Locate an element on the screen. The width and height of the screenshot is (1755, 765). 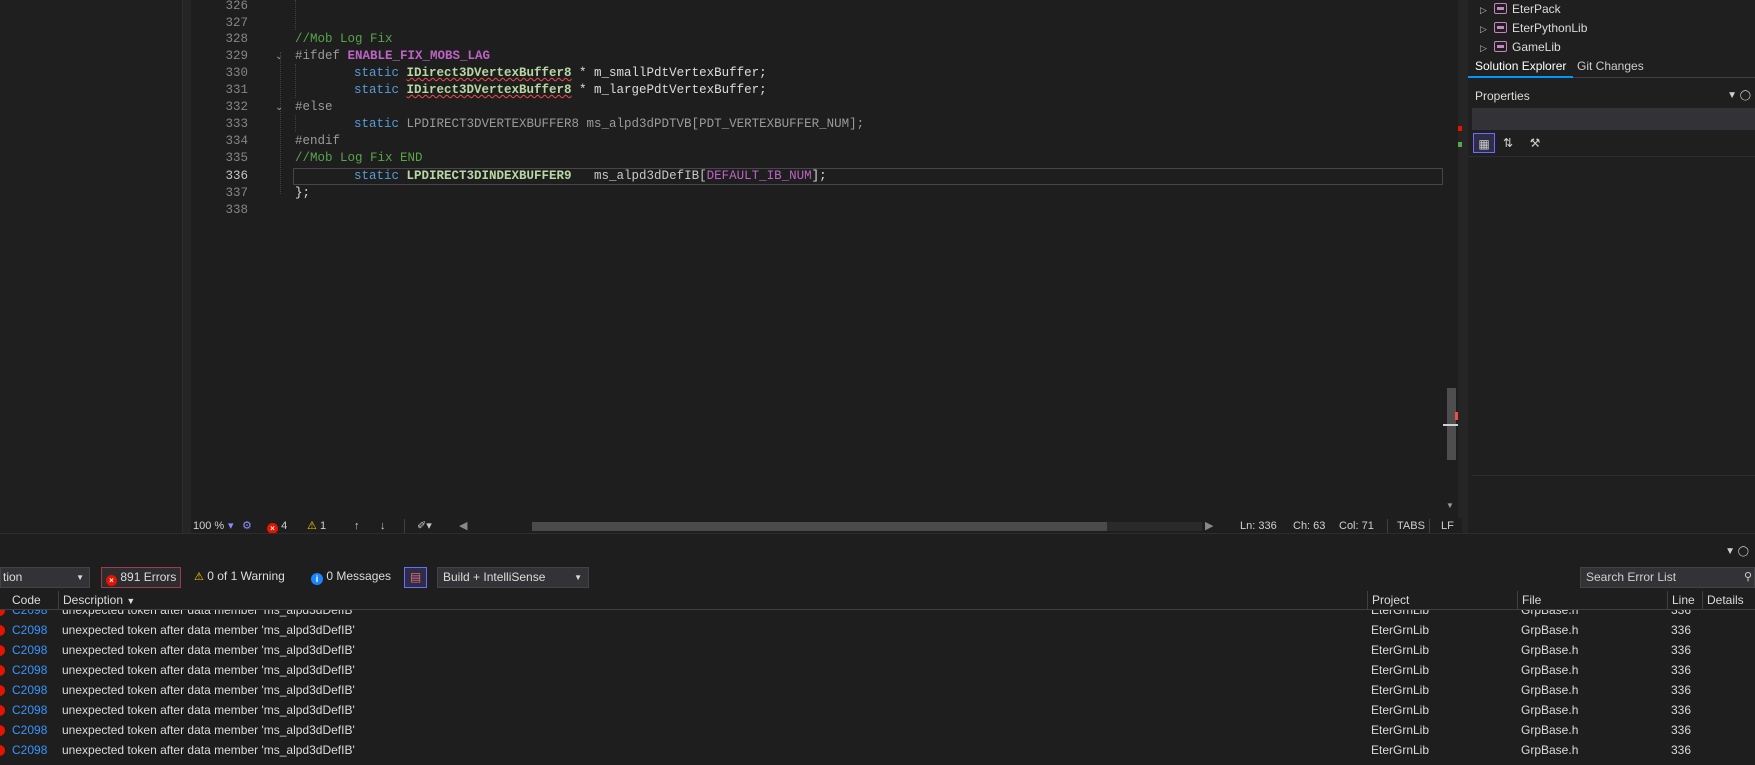
code-line-335: //Mob Log Fix END is located at coordinates (359, 158).